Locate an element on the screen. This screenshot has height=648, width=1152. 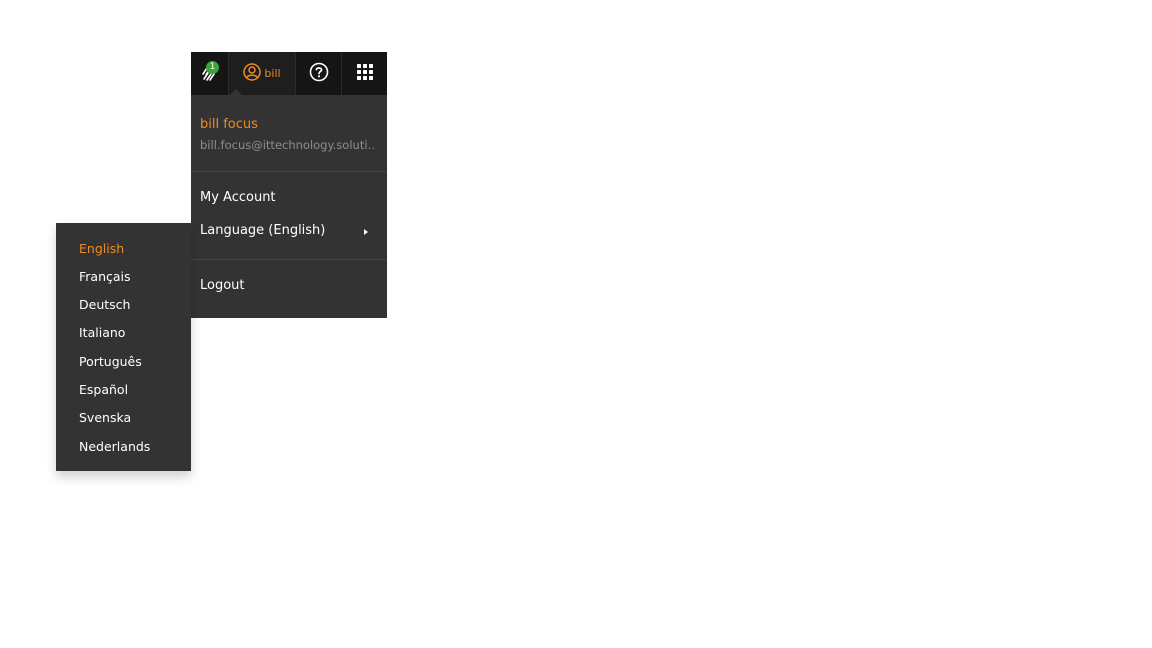
apps-button is located at coordinates (364, 73).